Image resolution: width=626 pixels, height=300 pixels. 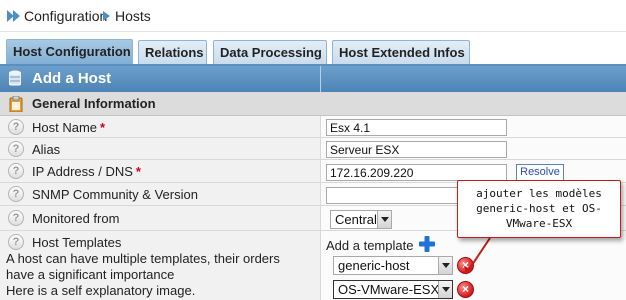 What do you see at coordinates (370, 245) in the screenshot?
I see `add-template-label: Add a template` at bounding box center [370, 245].